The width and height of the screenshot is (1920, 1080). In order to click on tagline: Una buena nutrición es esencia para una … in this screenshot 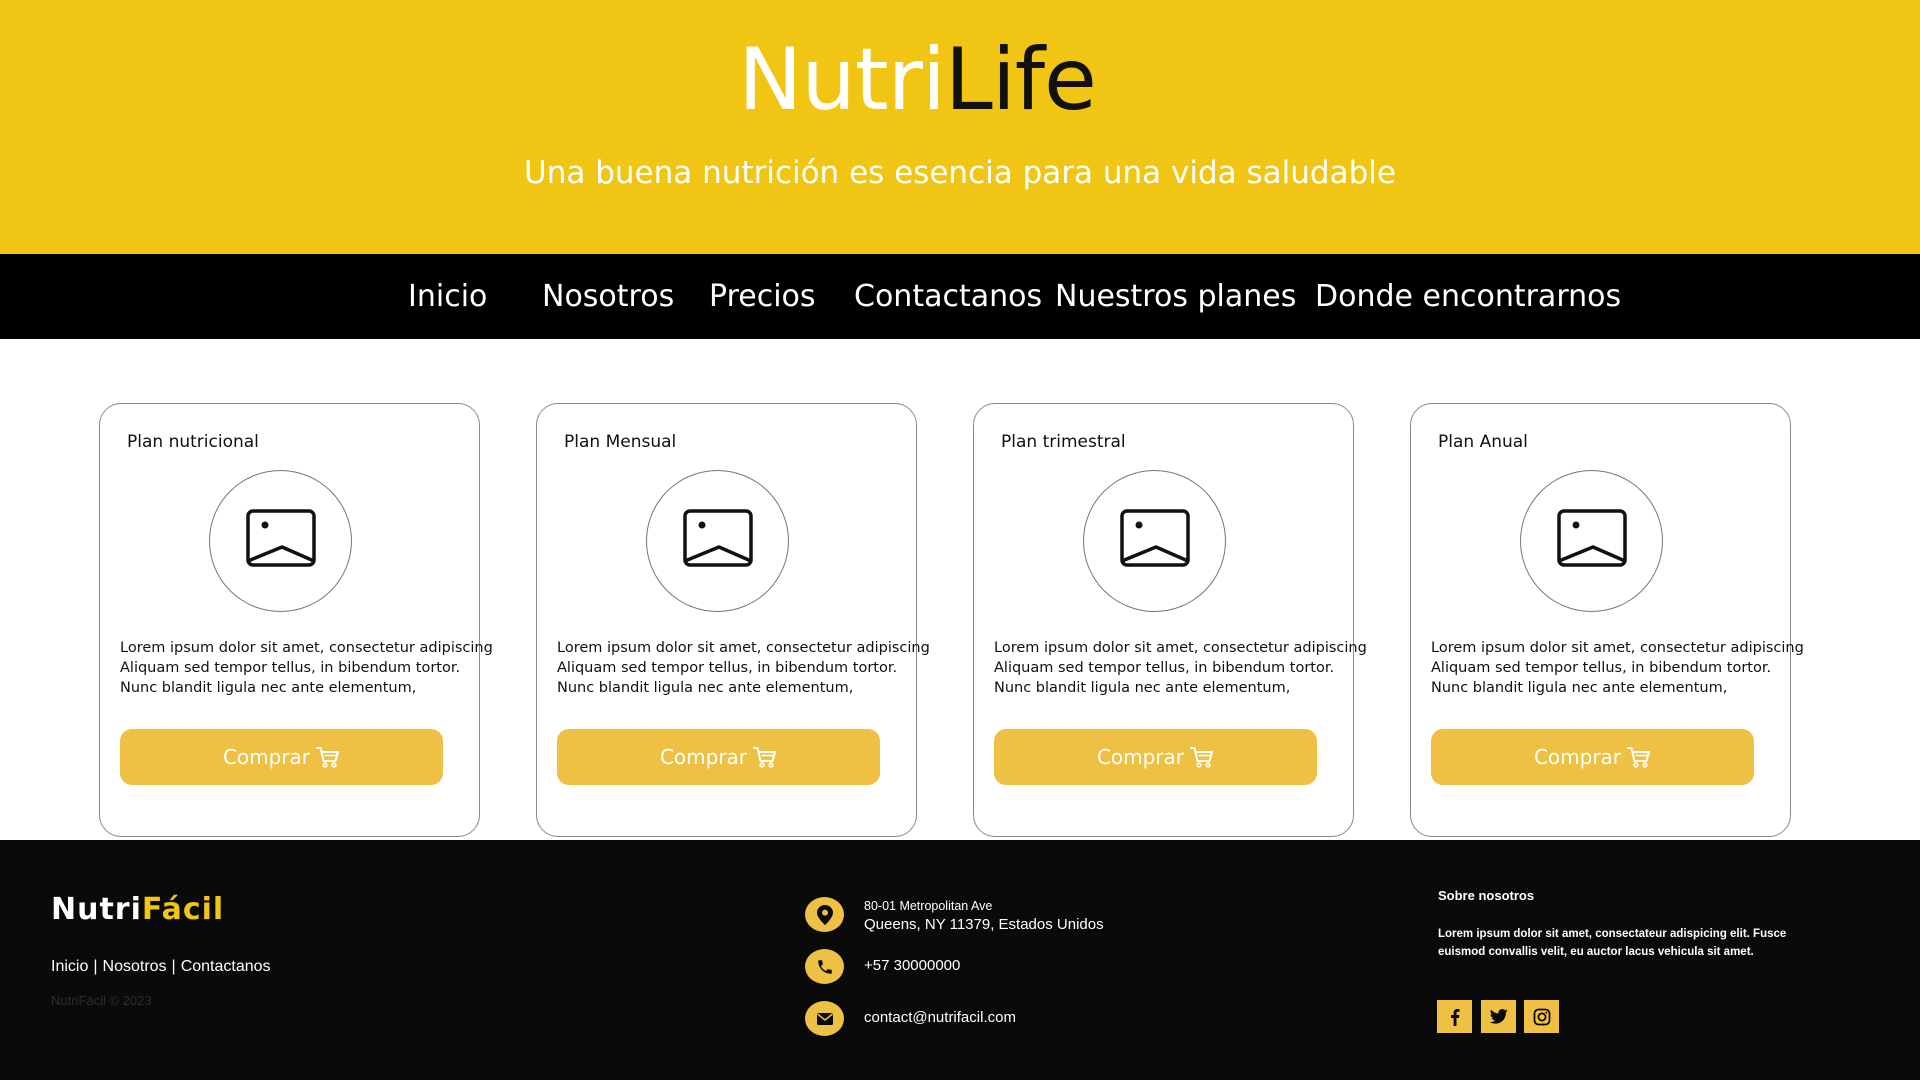, I will do `click(960, 173)`.